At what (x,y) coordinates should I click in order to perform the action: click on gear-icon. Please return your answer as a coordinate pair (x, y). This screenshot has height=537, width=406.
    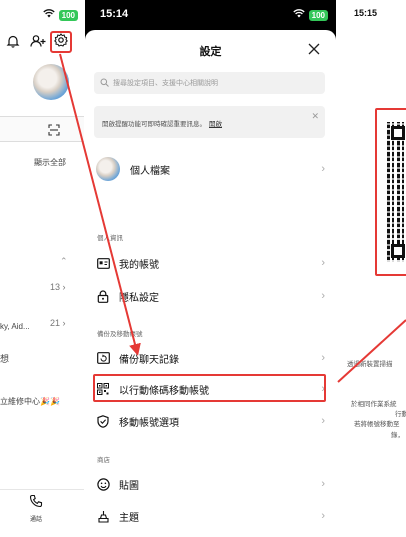
    Looking at the image, I should click on (61, 42).